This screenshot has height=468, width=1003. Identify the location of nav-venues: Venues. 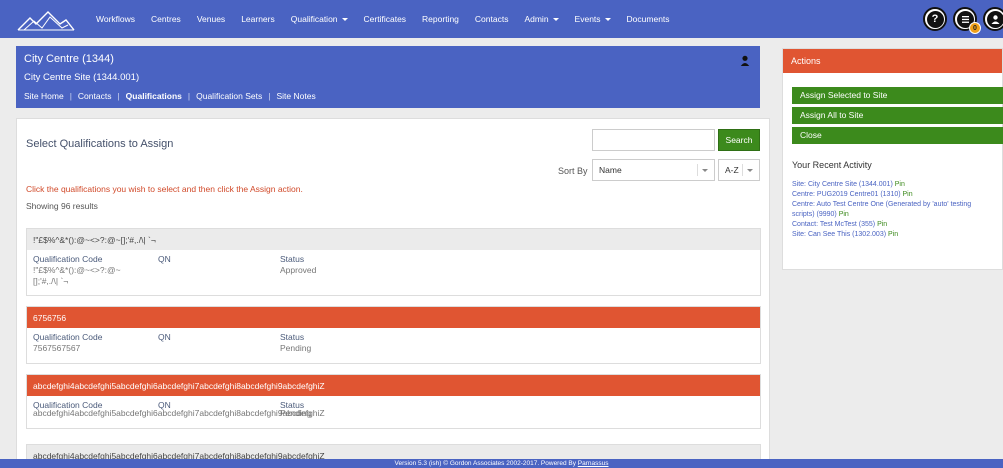
(211, 19).